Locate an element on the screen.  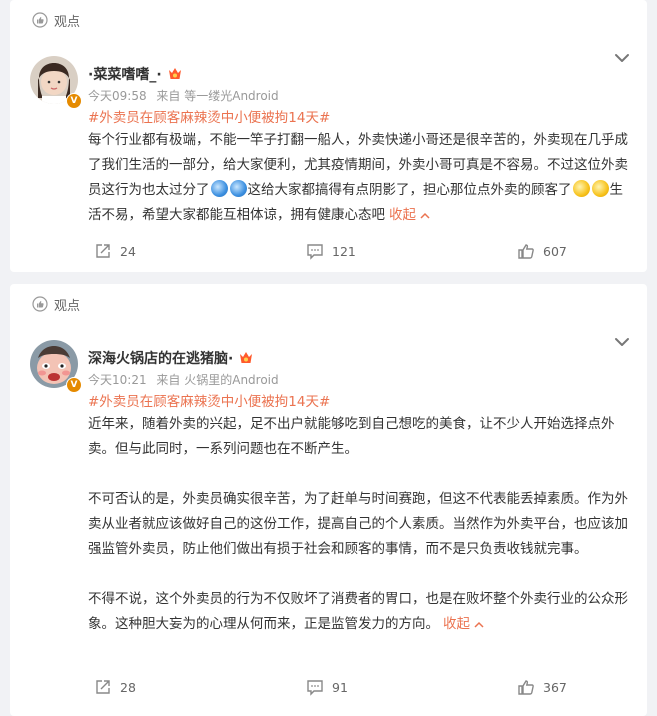
comment-button: 91 is located at coordinates (327, 687).